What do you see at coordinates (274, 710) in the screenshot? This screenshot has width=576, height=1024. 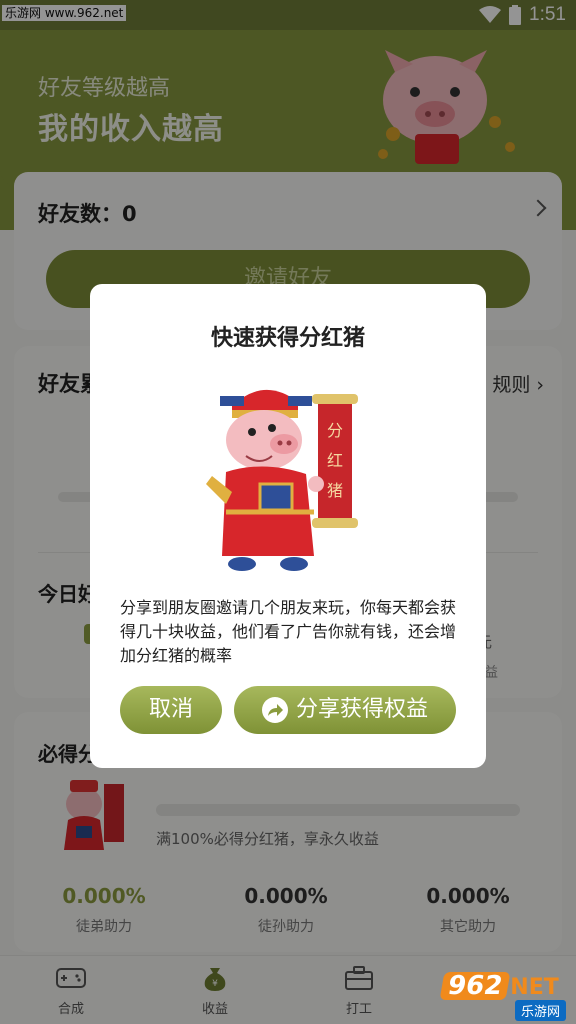 I see `share-arrow-icon` at bounding box center [274, 710].